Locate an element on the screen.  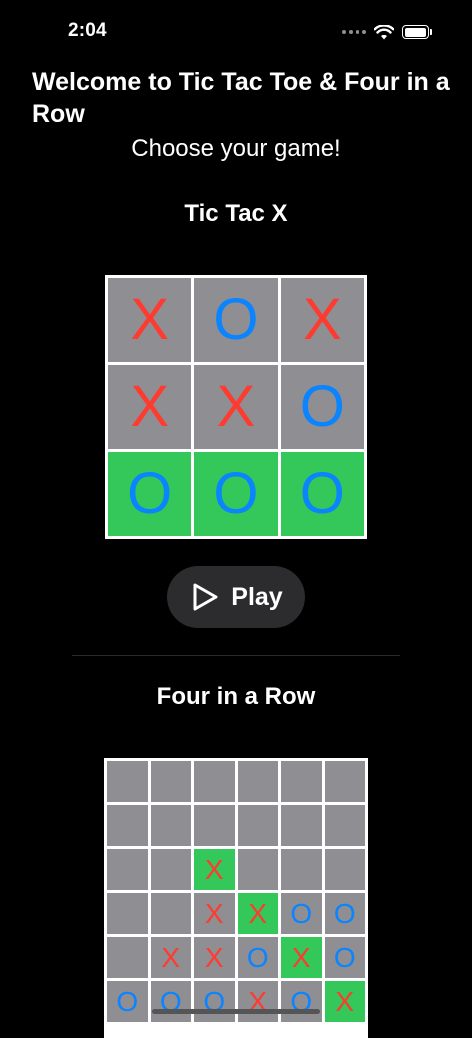
status-icons is located at coordinates (387, 32).